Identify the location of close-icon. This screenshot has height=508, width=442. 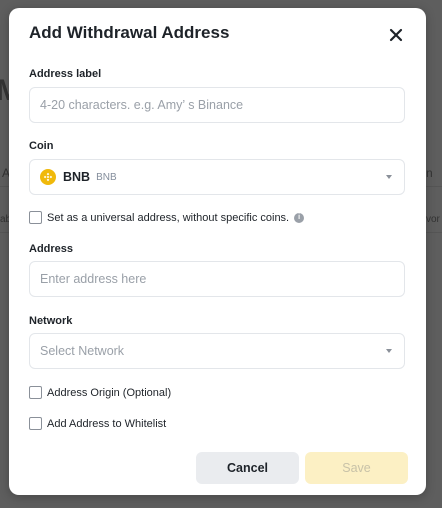
(396, 35).